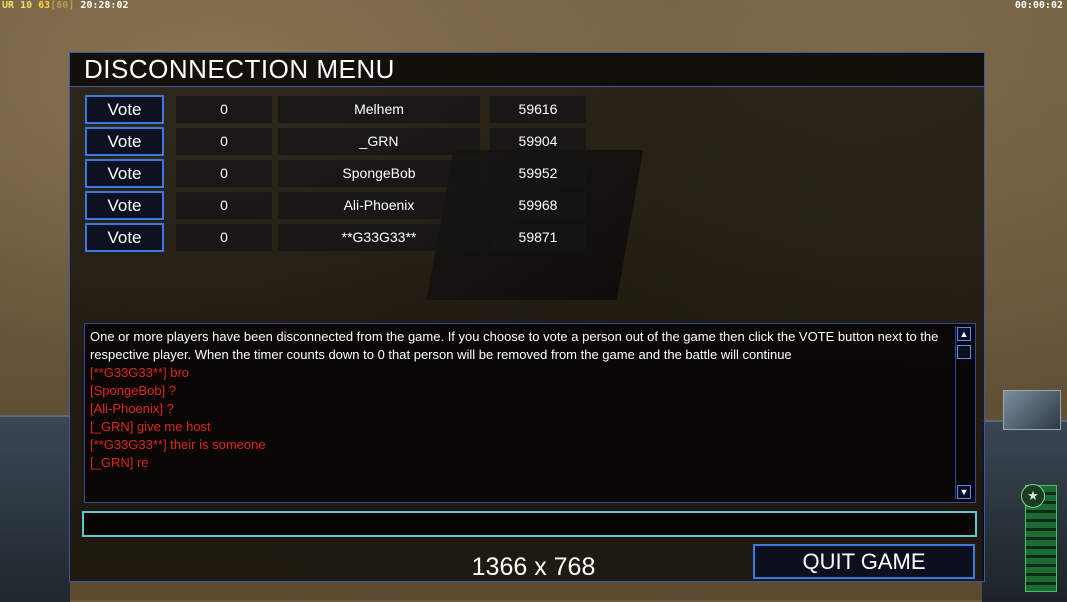 This screenshot has height=602, width=1067. Describe the element at coordinates (1032, 410) in the screenshot. I see `satellite-thumbnail` at that location.